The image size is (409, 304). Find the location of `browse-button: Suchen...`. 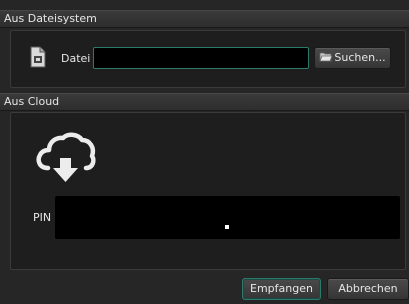

browse-button: Suchen... is located at coordinates (352, 58).